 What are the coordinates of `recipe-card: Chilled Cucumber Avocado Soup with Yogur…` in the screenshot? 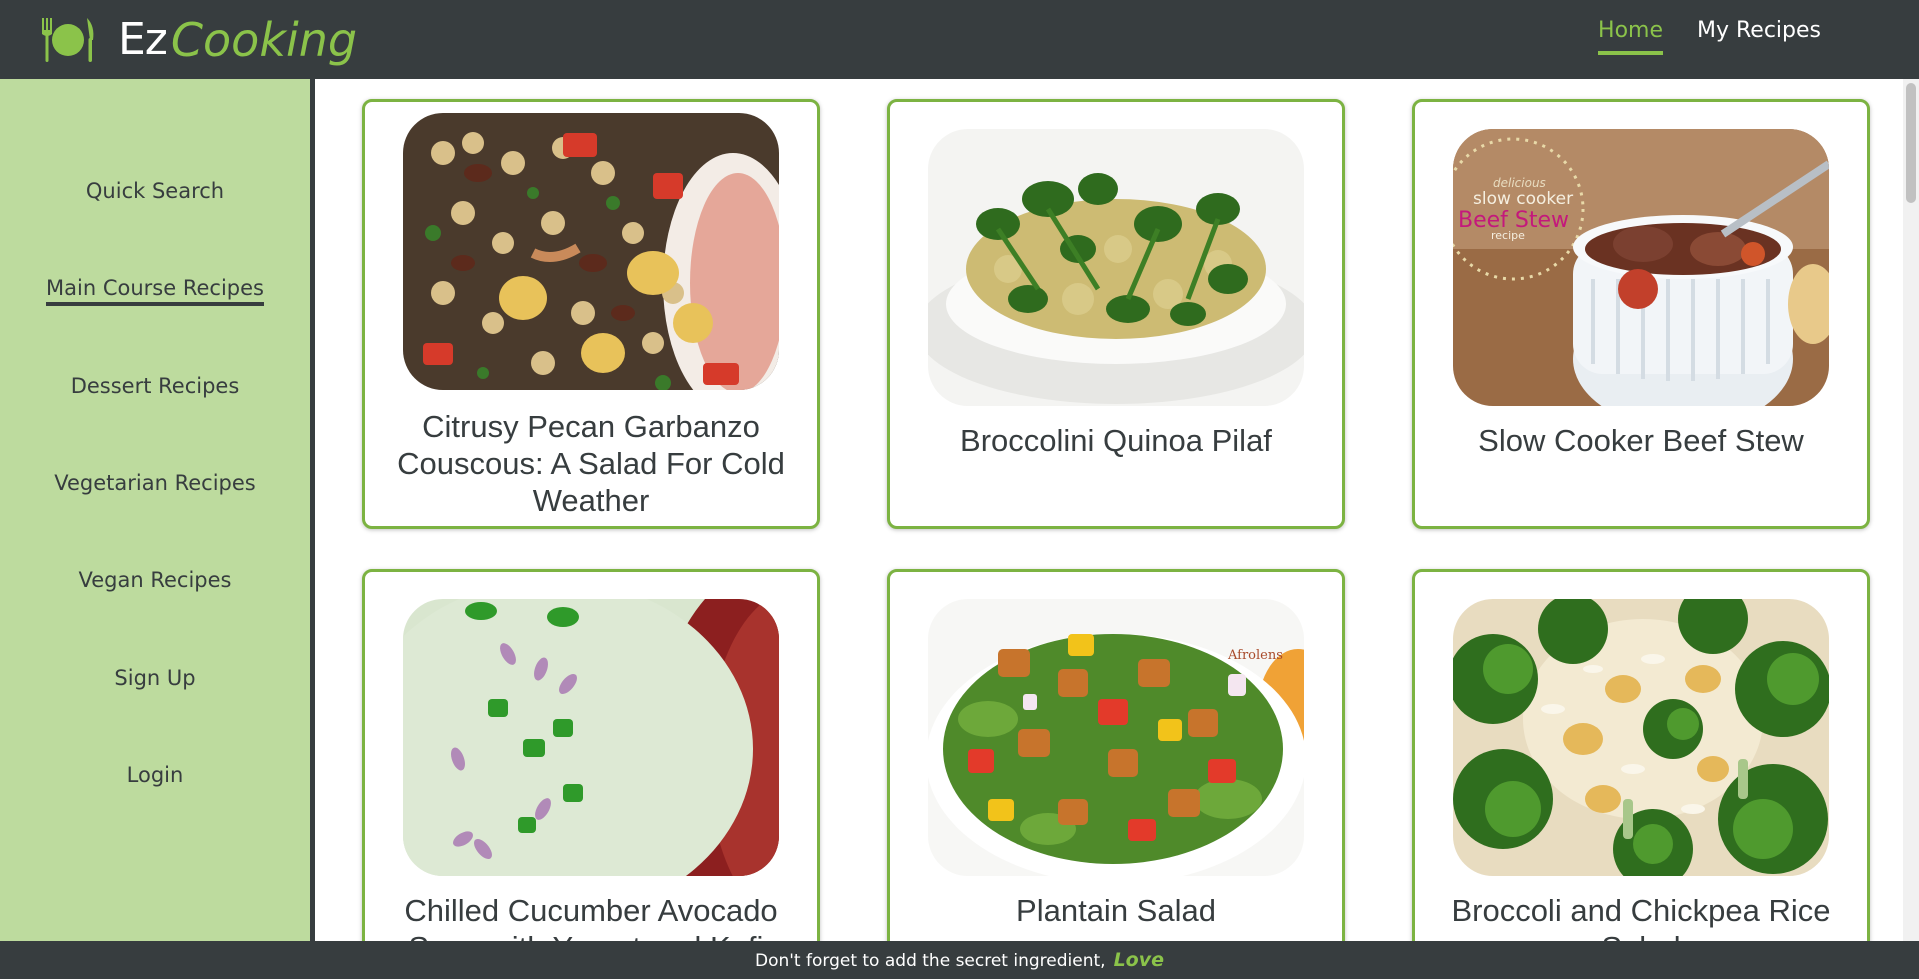 It's located at (591, 755).